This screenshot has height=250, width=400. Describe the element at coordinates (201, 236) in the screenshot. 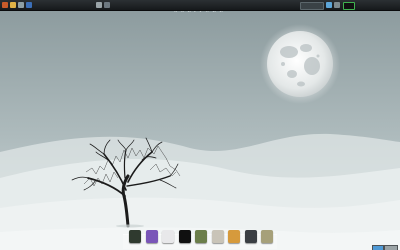

I see `system-monitor-icon` at that location.